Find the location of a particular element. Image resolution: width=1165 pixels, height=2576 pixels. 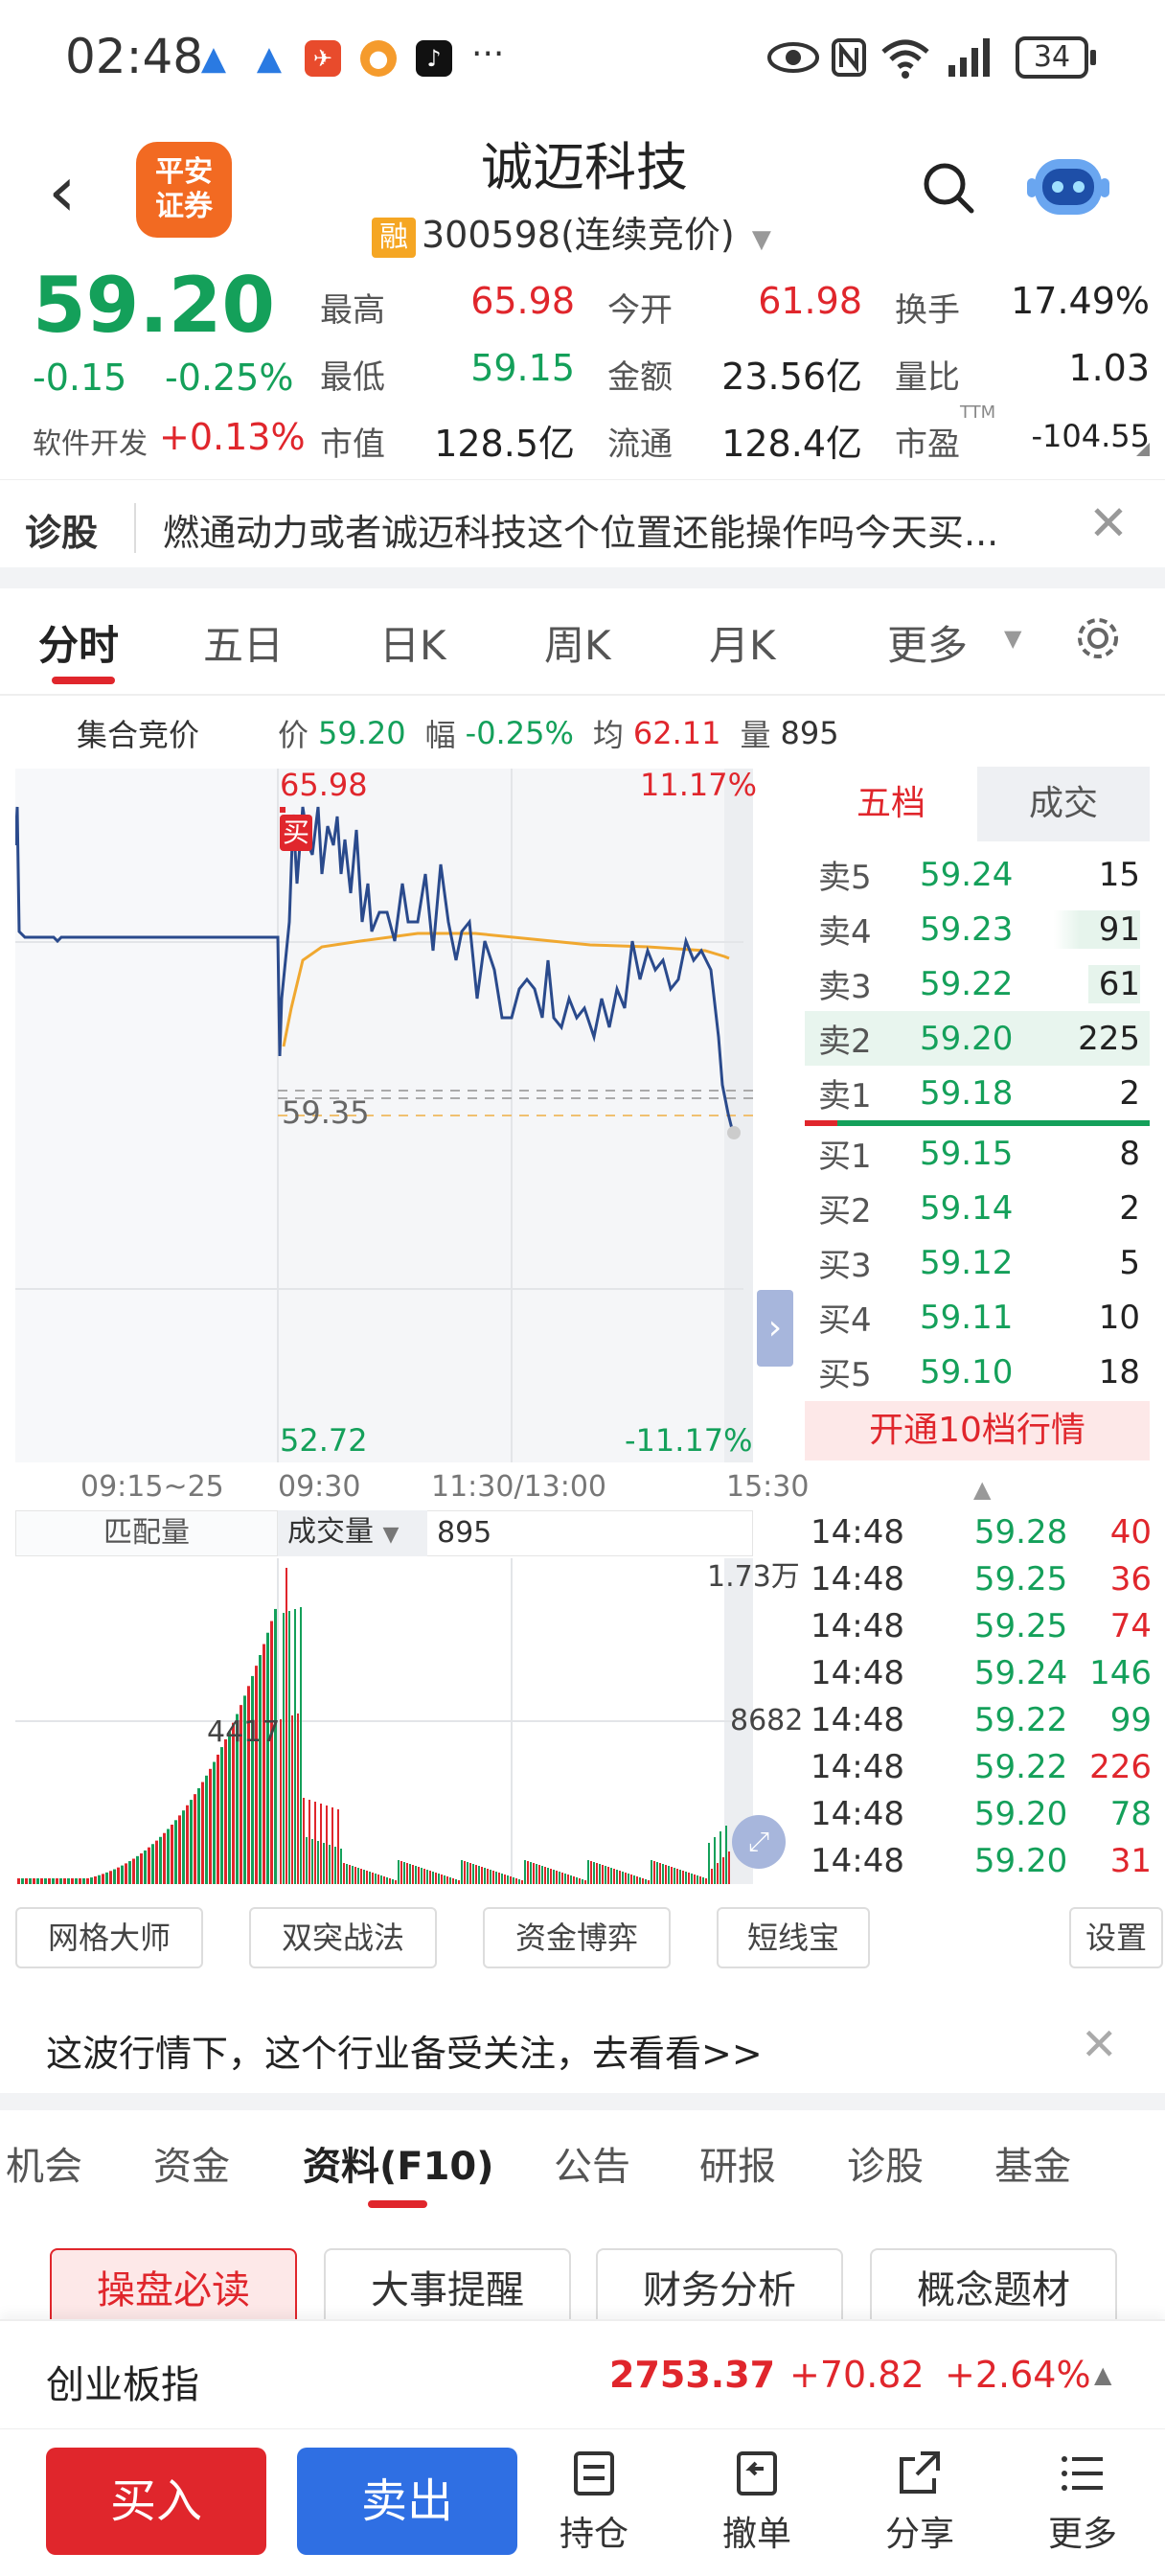

auction-label: 集合竞价 is located at coordinates (138, 735).